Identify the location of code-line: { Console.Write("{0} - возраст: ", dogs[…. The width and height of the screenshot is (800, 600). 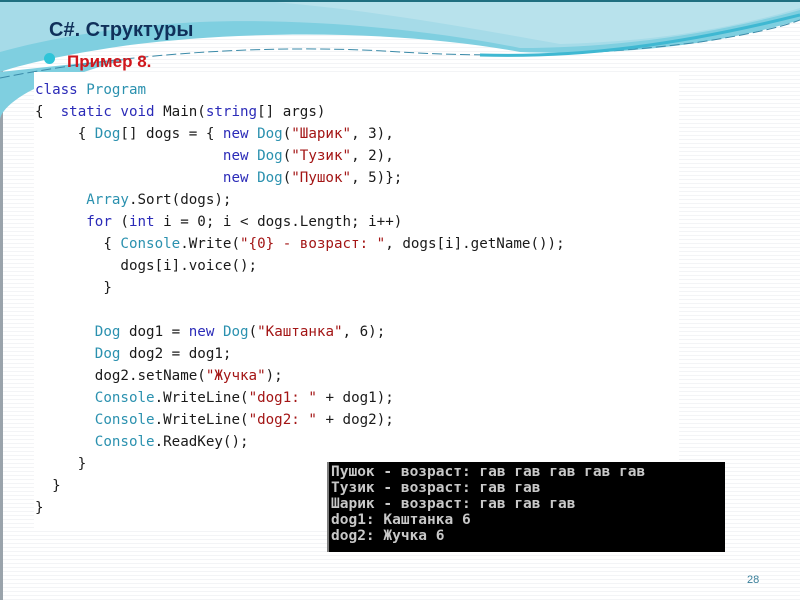
(300, 244).